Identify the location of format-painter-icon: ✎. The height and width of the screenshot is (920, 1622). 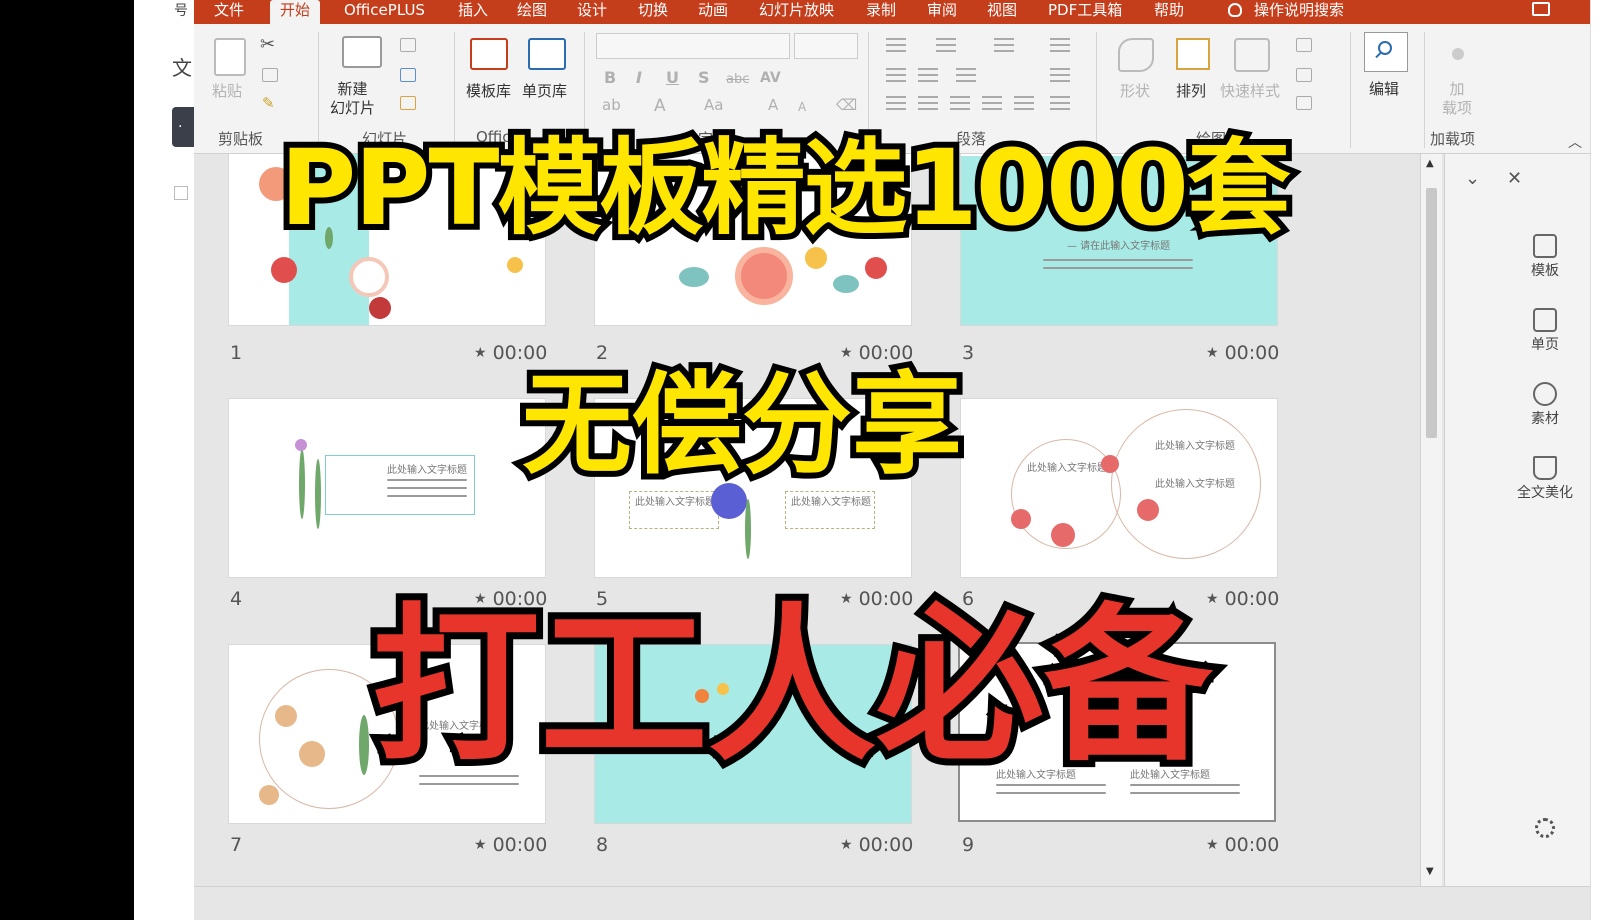
(268, 103).